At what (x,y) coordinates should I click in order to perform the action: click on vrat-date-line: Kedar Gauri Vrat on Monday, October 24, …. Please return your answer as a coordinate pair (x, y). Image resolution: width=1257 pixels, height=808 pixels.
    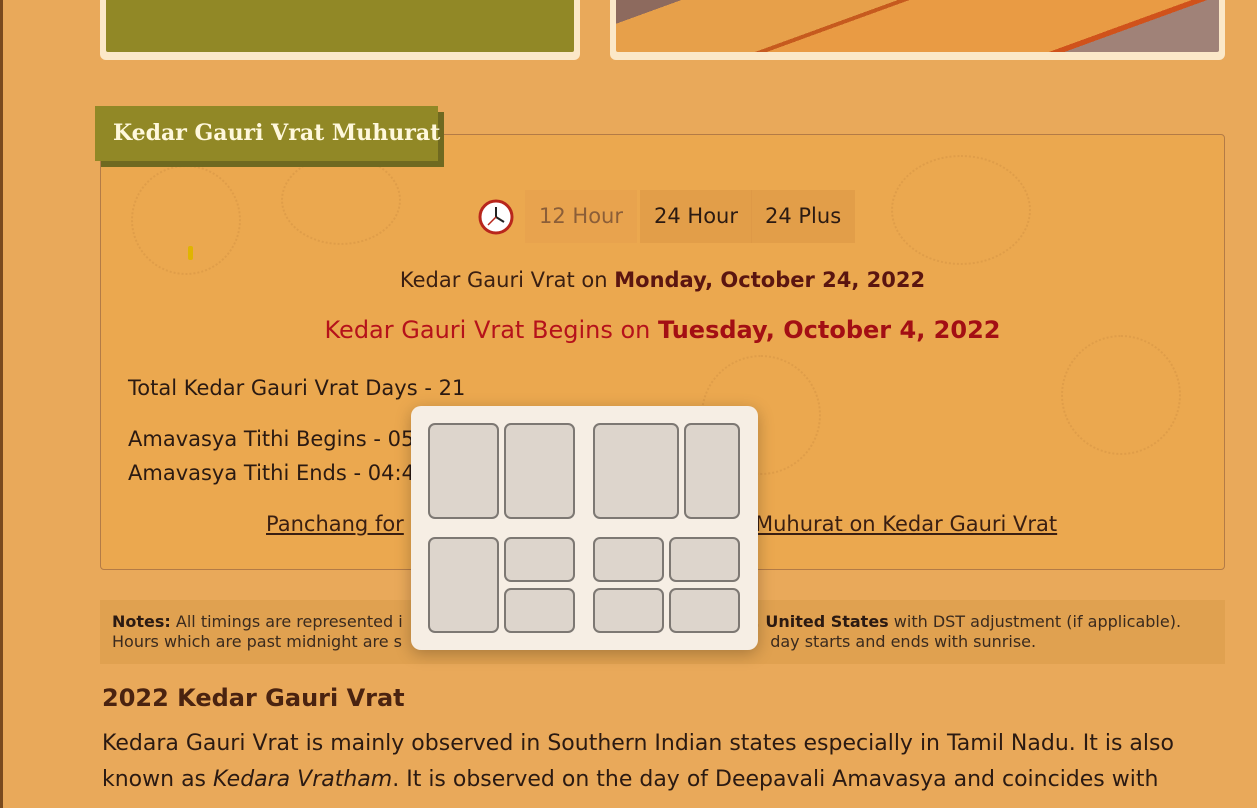
    Looking at the image, I should click on (662, 280).